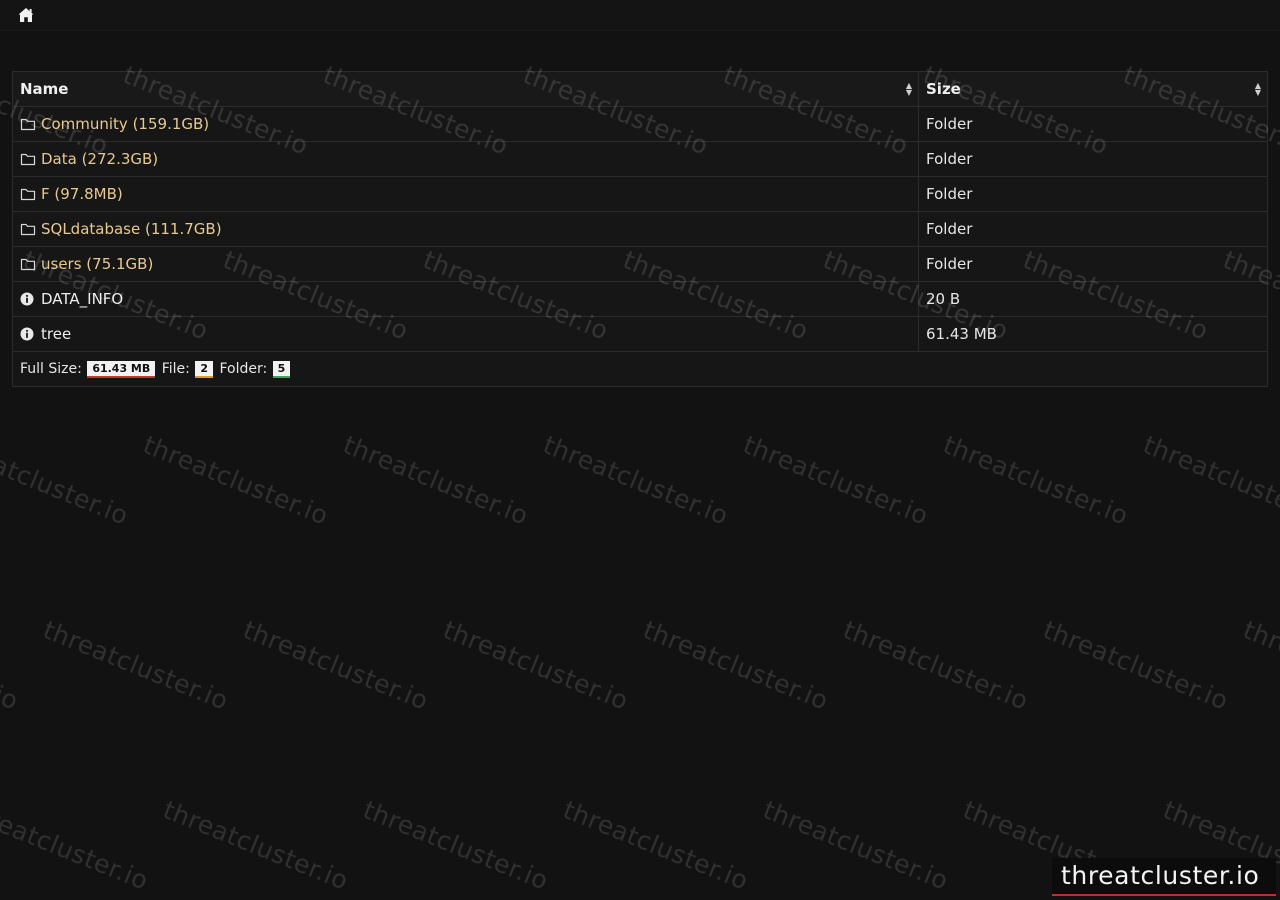 This screenshot has height=900, width=1280. Describe the element at coordinates (131, 229) in the screenshot. I see `folder-link: SQLdatabase (111.7GB)` at that location.